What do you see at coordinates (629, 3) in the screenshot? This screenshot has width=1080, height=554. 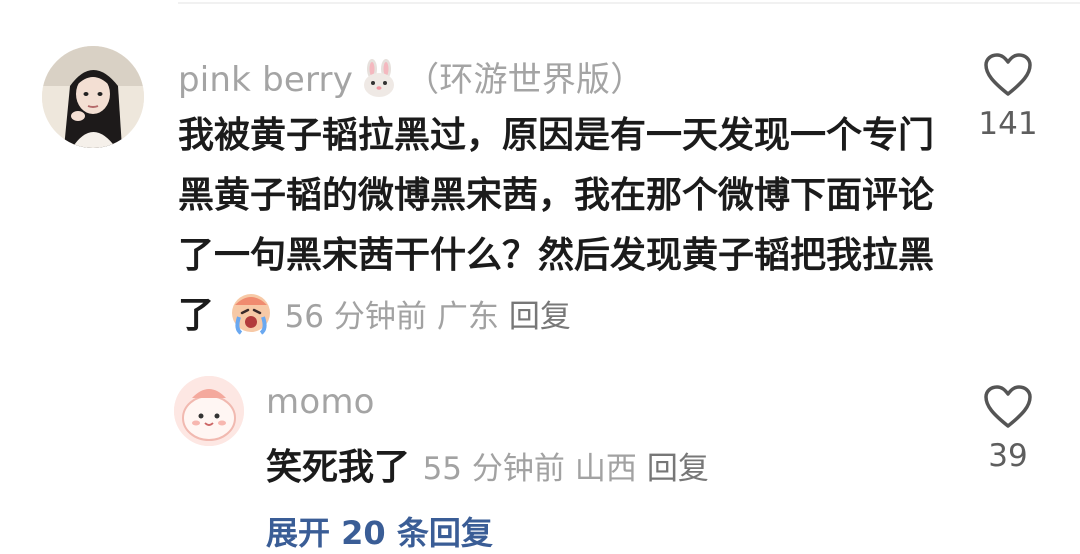 I see `top-divider` at bounding box center [629, 3].